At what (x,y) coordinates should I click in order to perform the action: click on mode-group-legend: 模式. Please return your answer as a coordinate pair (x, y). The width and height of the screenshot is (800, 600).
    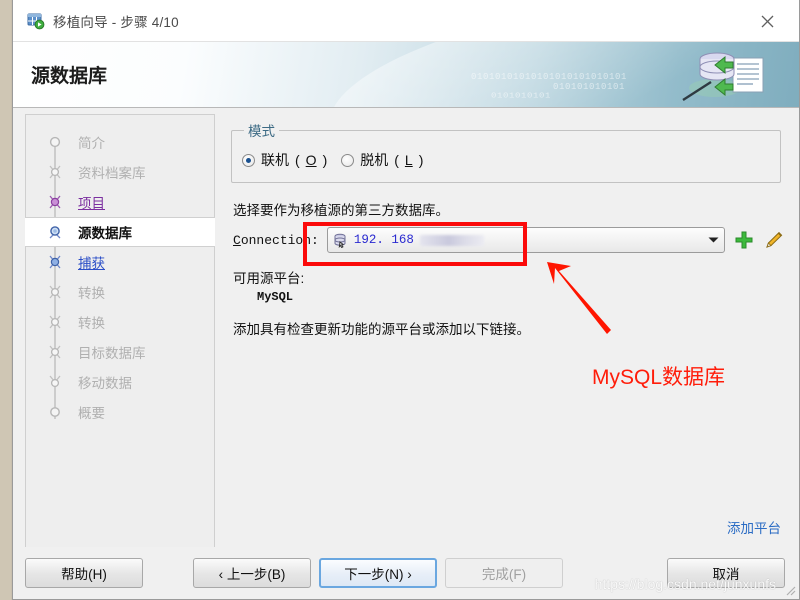
    Looking at the image, I should click on (261, 131).